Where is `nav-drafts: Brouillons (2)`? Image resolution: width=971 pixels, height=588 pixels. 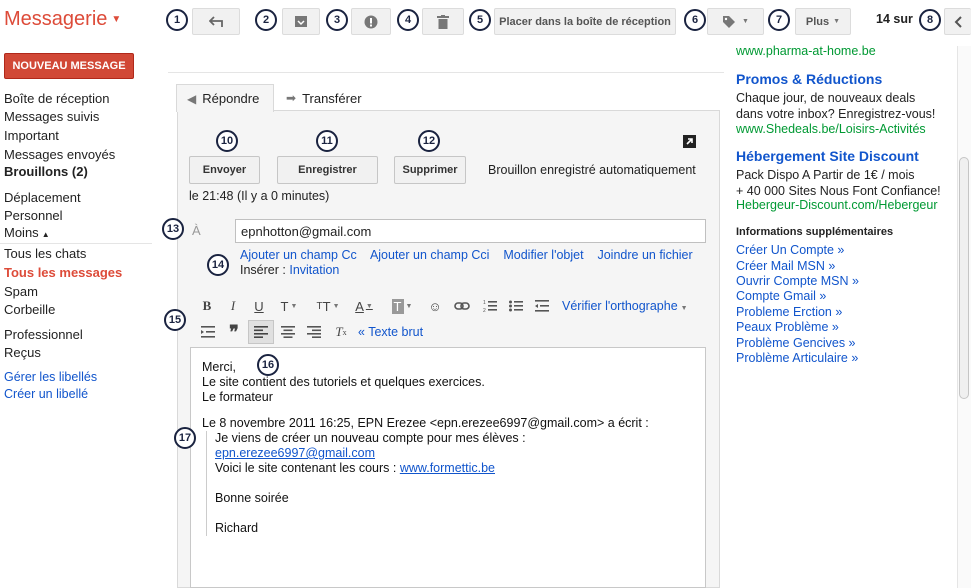 nav-drafts: Brouillons (2) is located at coordinates (46, 171).